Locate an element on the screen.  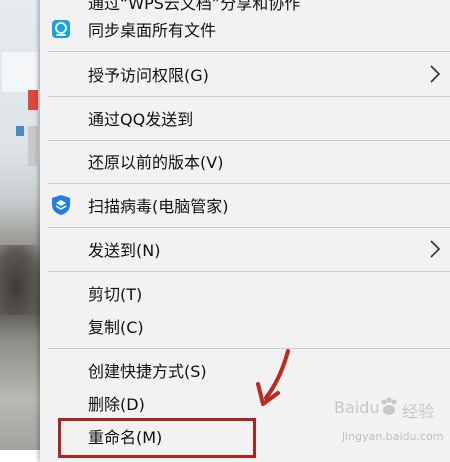
menu-item-label: 剪切(T) is located at coordinates (115, 294).